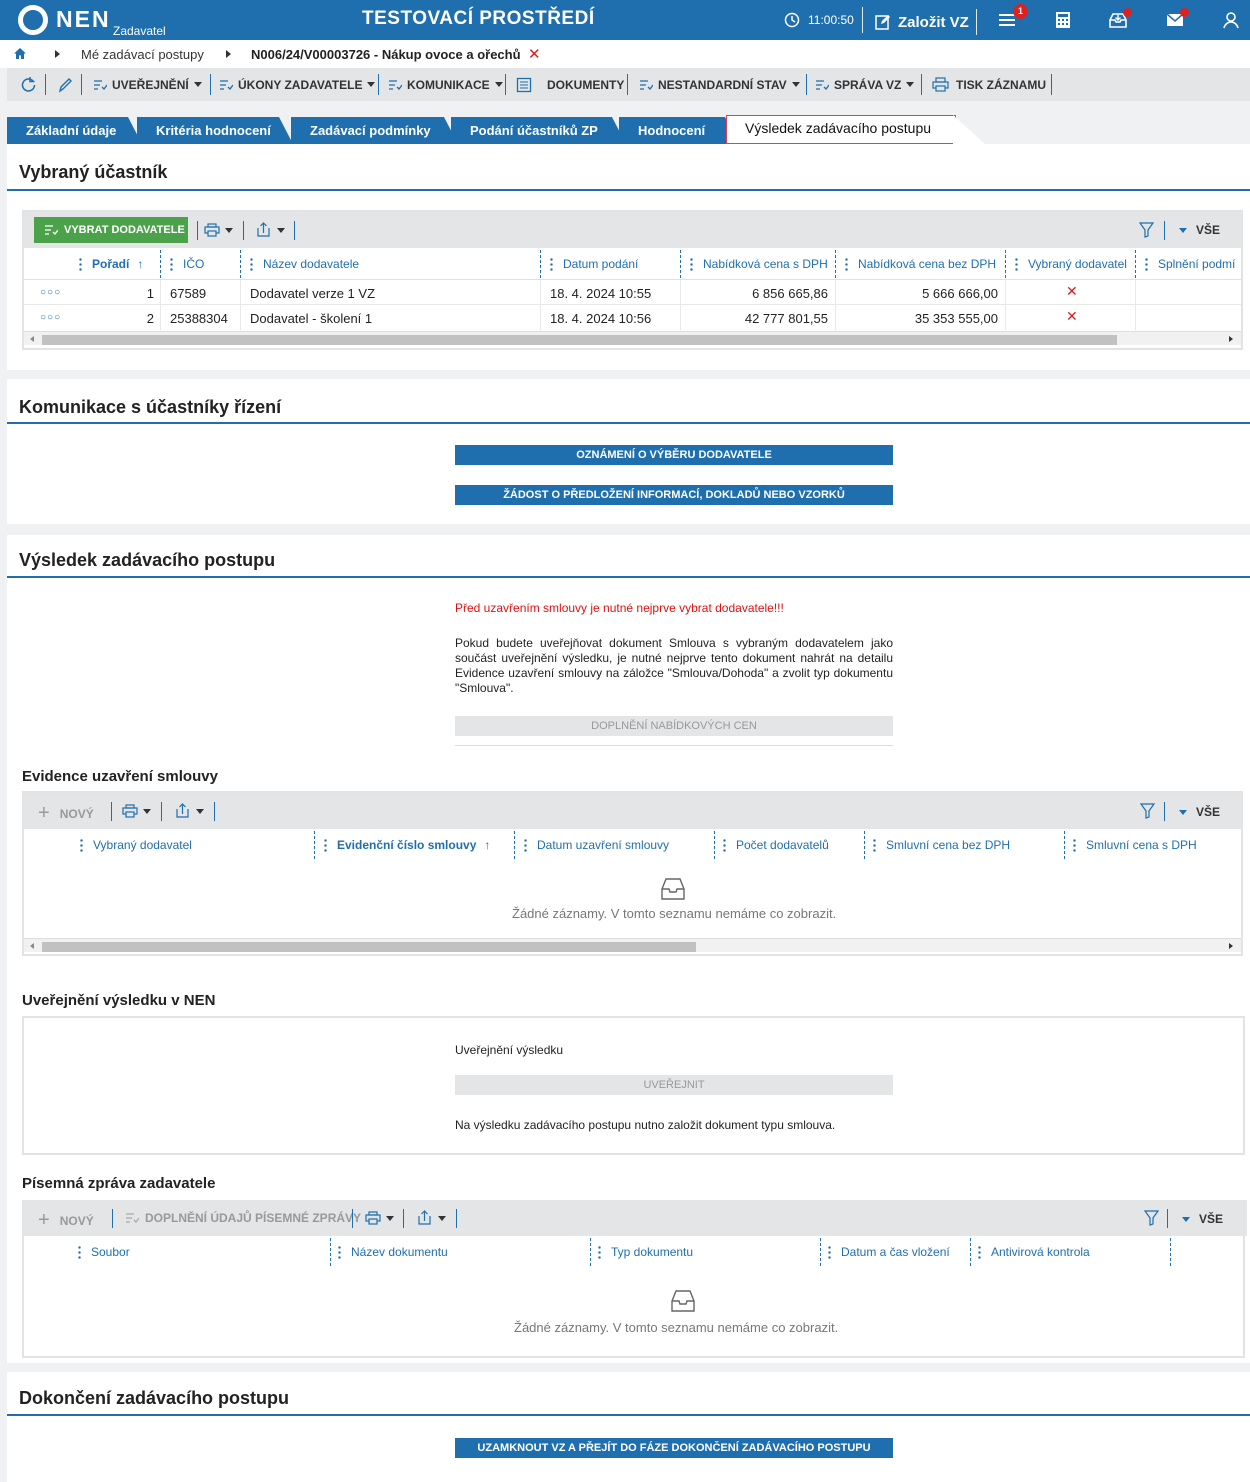 The image size is (1250, 1482). Describe the element at coordinates (596, 845) in the screenshot. I see `col-header-contract-date: Datum uzavření smlouvy` at that location.